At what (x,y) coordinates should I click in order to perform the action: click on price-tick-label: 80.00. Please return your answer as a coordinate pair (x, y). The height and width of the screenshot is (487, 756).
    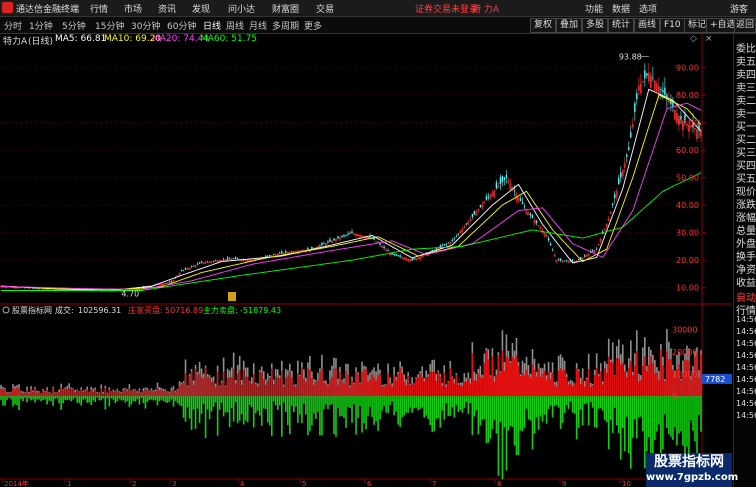
    Looking at the image, I should click on (687, 95).